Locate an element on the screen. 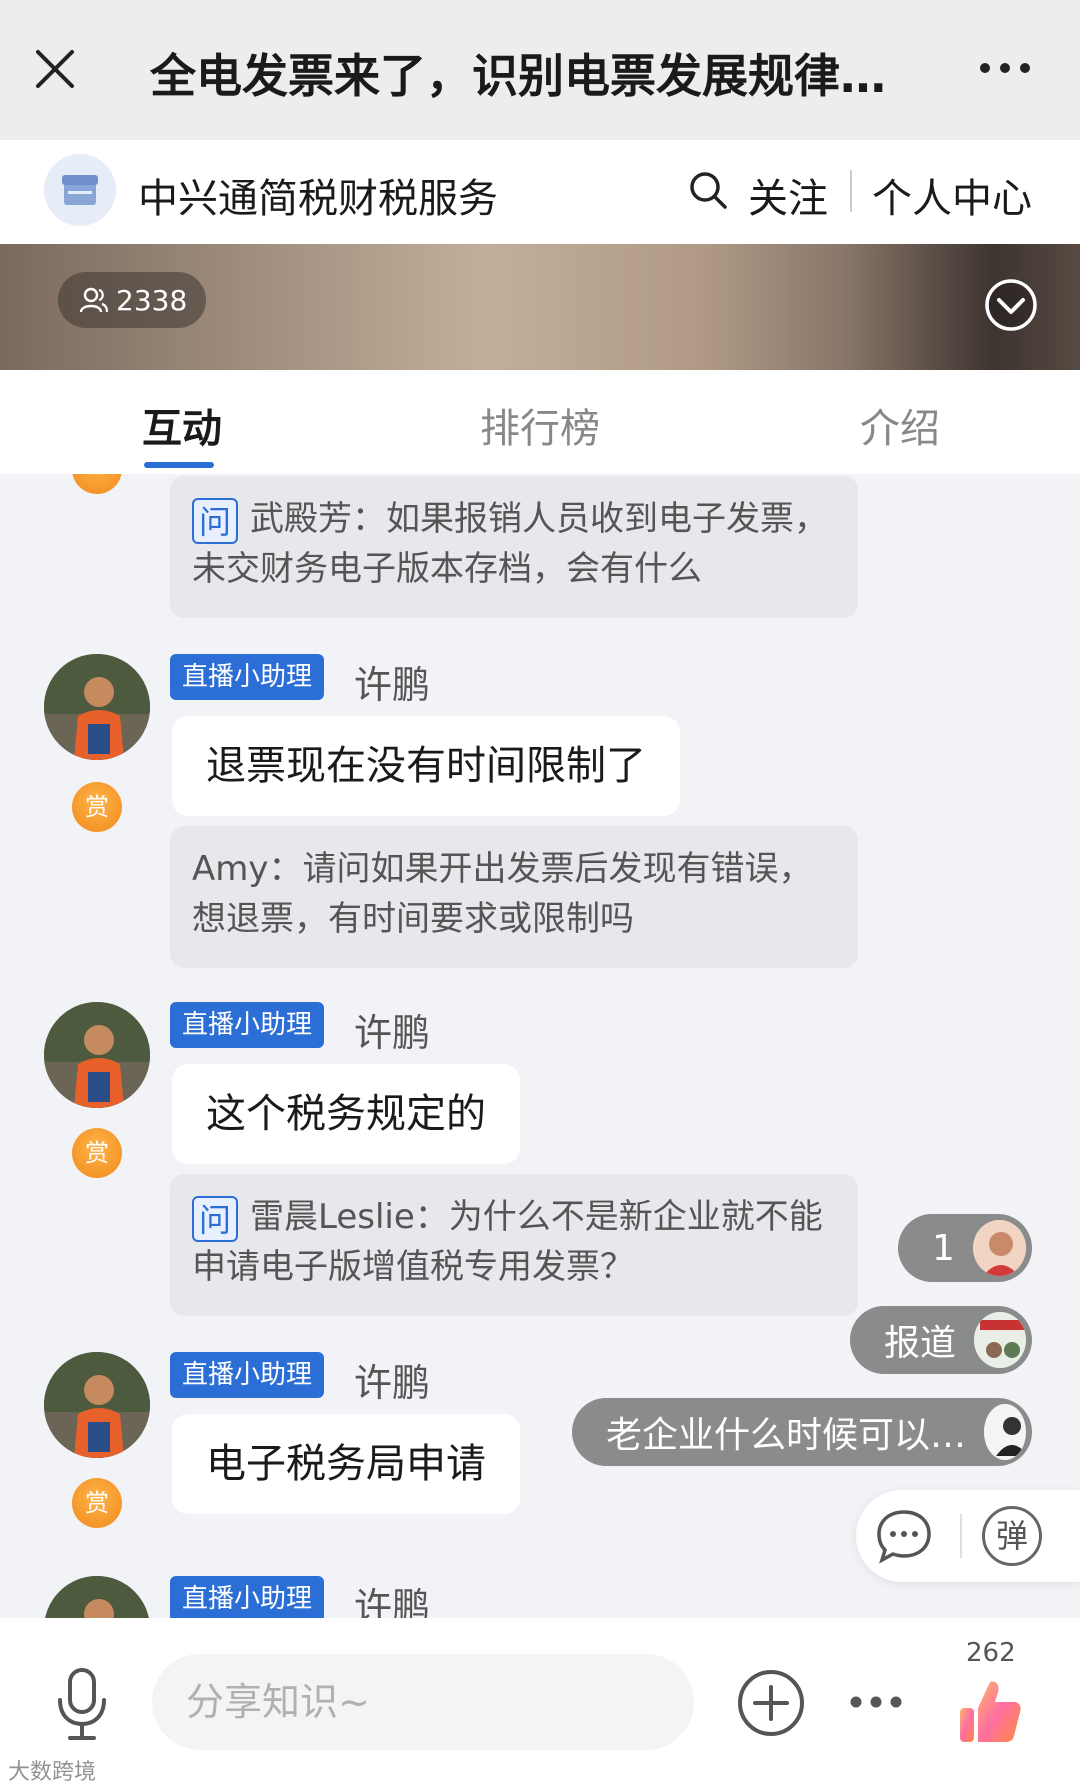 The height and width of the screenshot is (1790, 1080). viewer-count-badge: 2338 is located at coordinates (132, 300).